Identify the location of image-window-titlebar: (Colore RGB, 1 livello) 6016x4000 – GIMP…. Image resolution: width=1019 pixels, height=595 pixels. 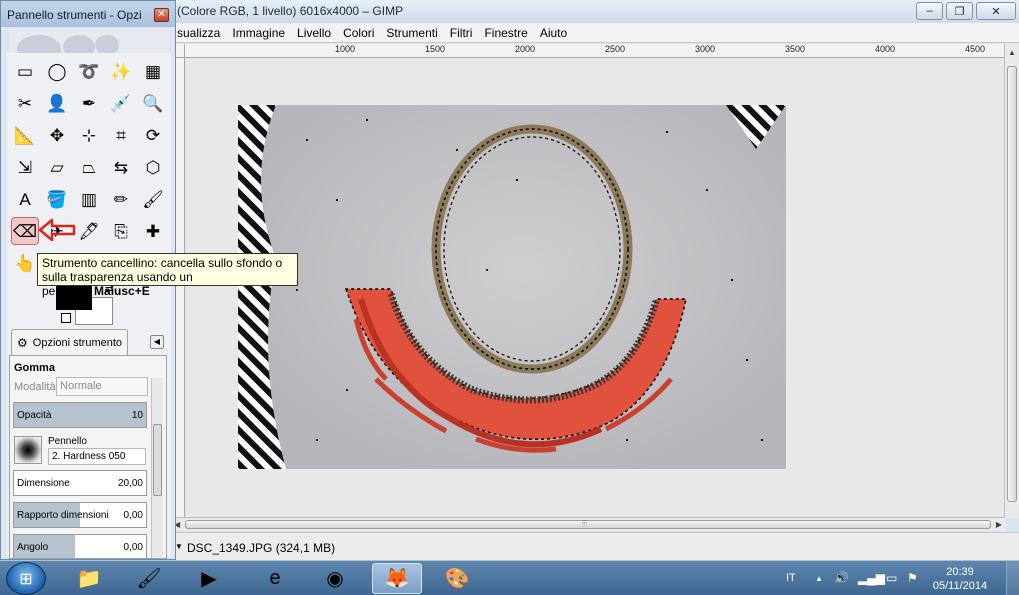
(595, 11).